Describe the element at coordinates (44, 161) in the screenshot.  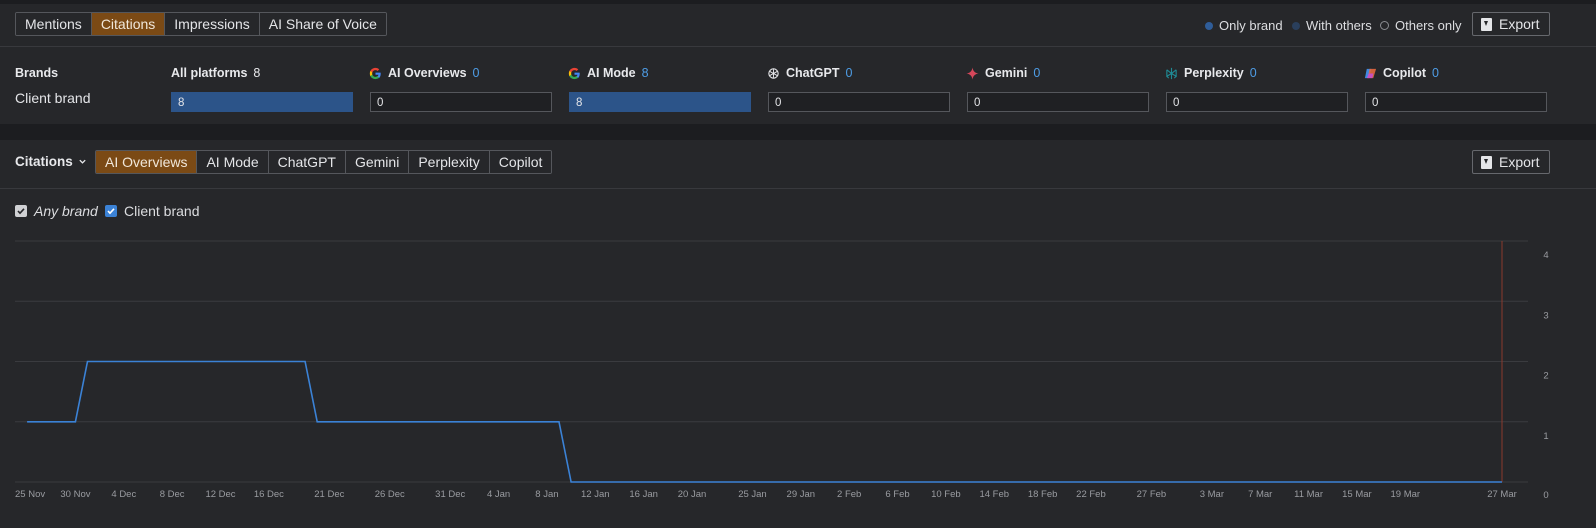
I see `metric-dropdown-label: Citations` at that location.